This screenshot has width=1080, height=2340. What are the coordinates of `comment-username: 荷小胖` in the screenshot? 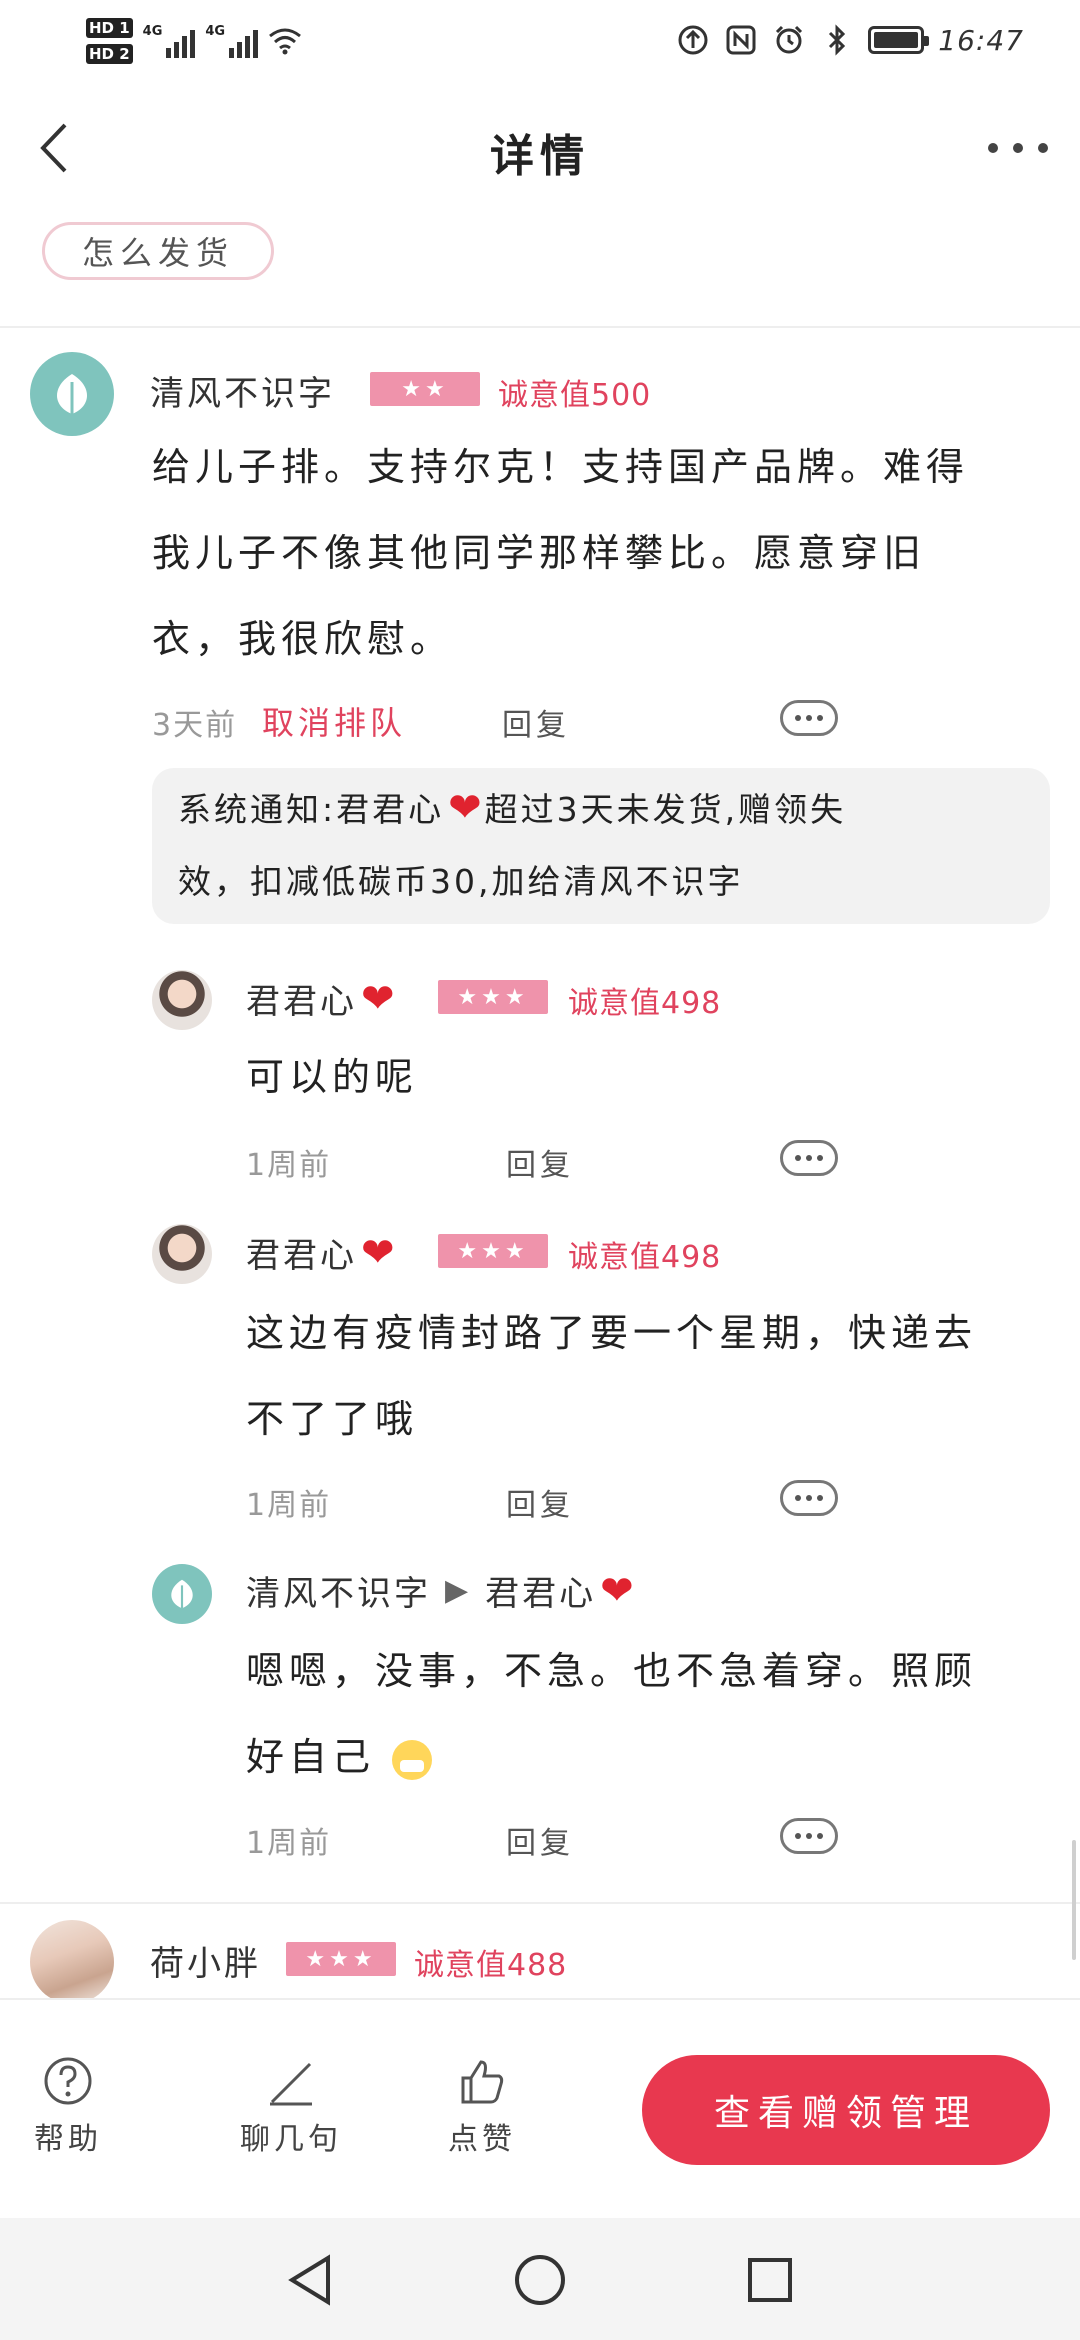 It's located at (205, 1960).